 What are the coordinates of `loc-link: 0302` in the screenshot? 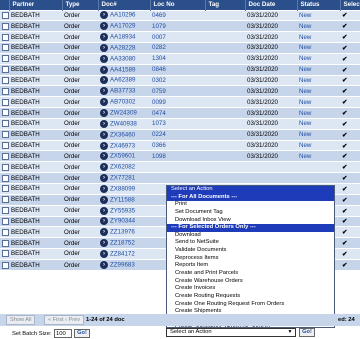 It's located at (159, 80).